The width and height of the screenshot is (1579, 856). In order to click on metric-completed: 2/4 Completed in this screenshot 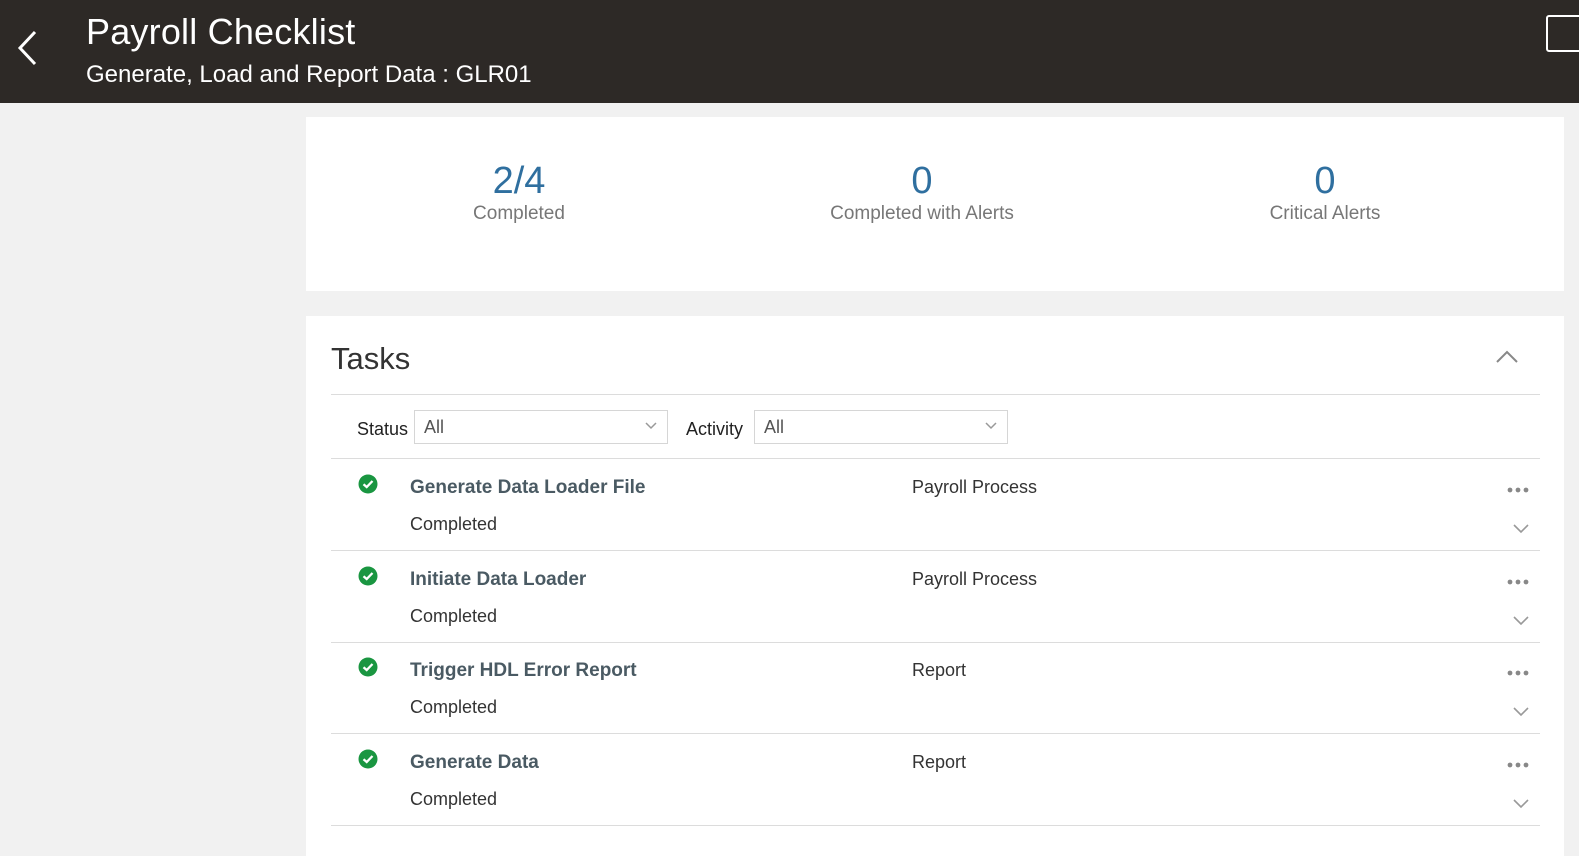, I will do `click(519, 194)`.